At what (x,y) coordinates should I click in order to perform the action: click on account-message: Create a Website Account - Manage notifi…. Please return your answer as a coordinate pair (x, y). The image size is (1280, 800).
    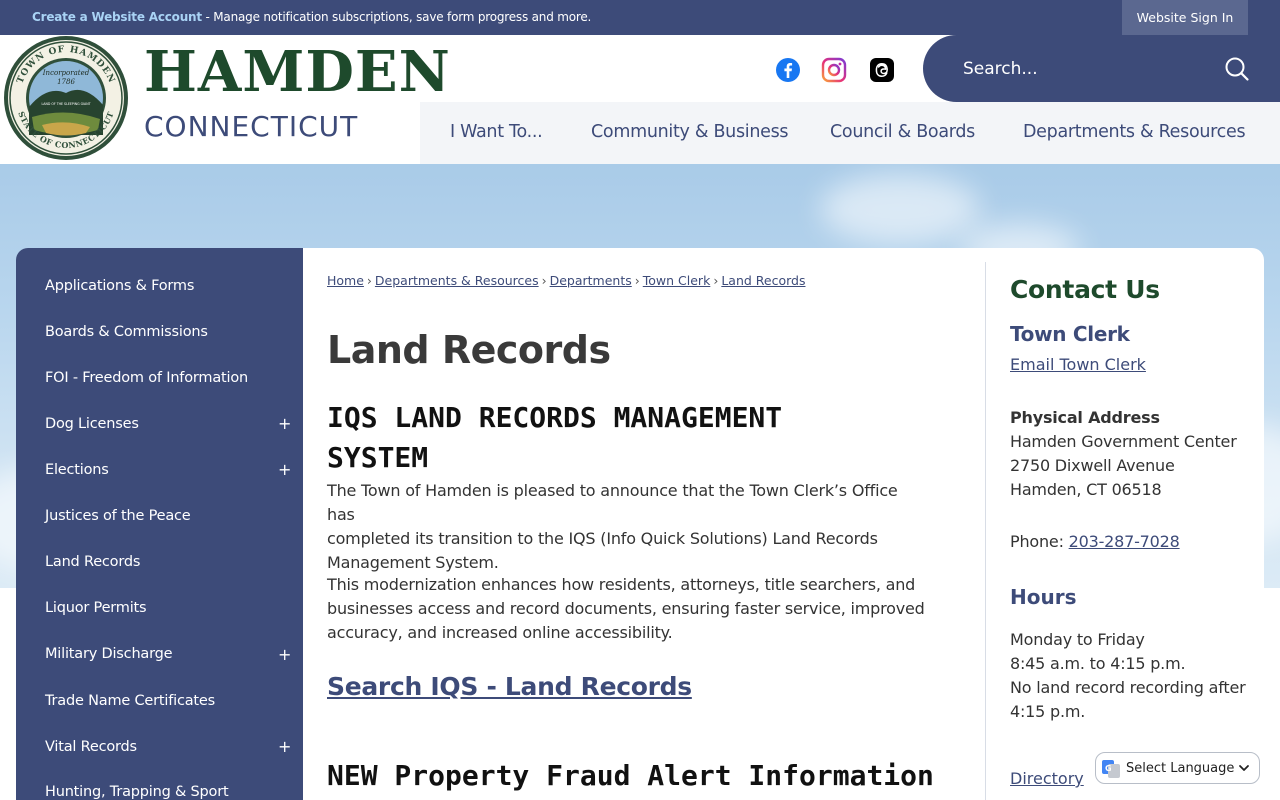
    Looking at the image, I should click on (311, 17).